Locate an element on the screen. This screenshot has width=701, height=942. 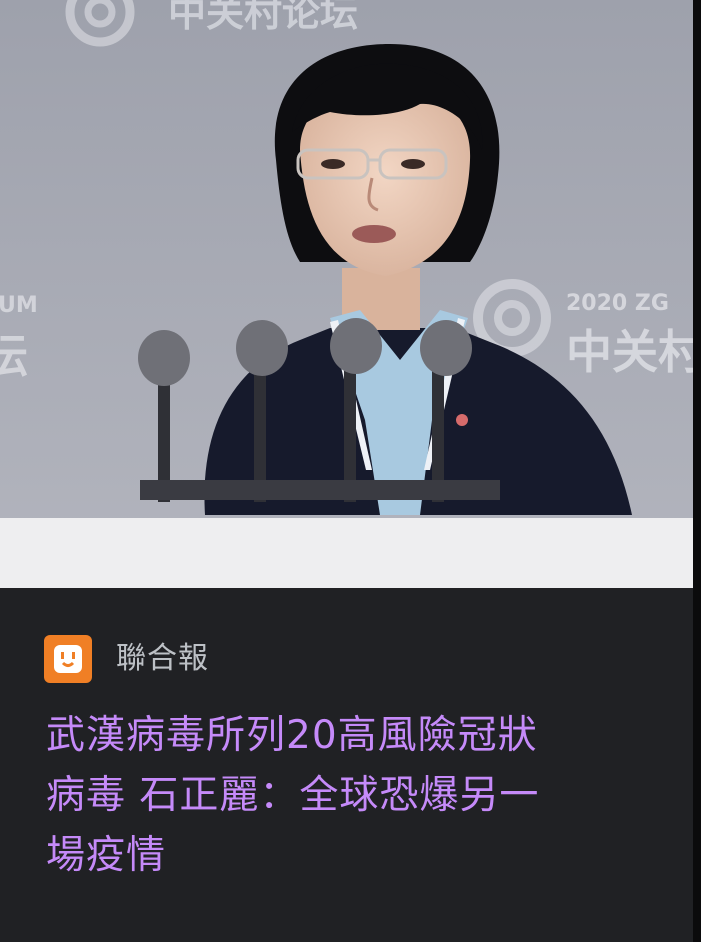
backdrop-text-top: 中关村论坛 is located at coordinates (263, 17).